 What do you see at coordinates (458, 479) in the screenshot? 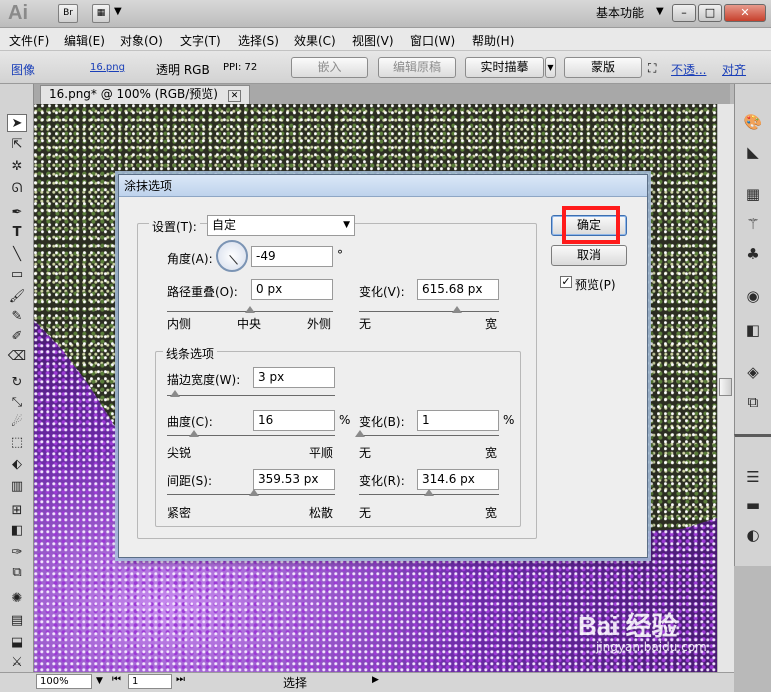
I see `variation-r-field: 314.6 px` at bounding box center [458, 479].